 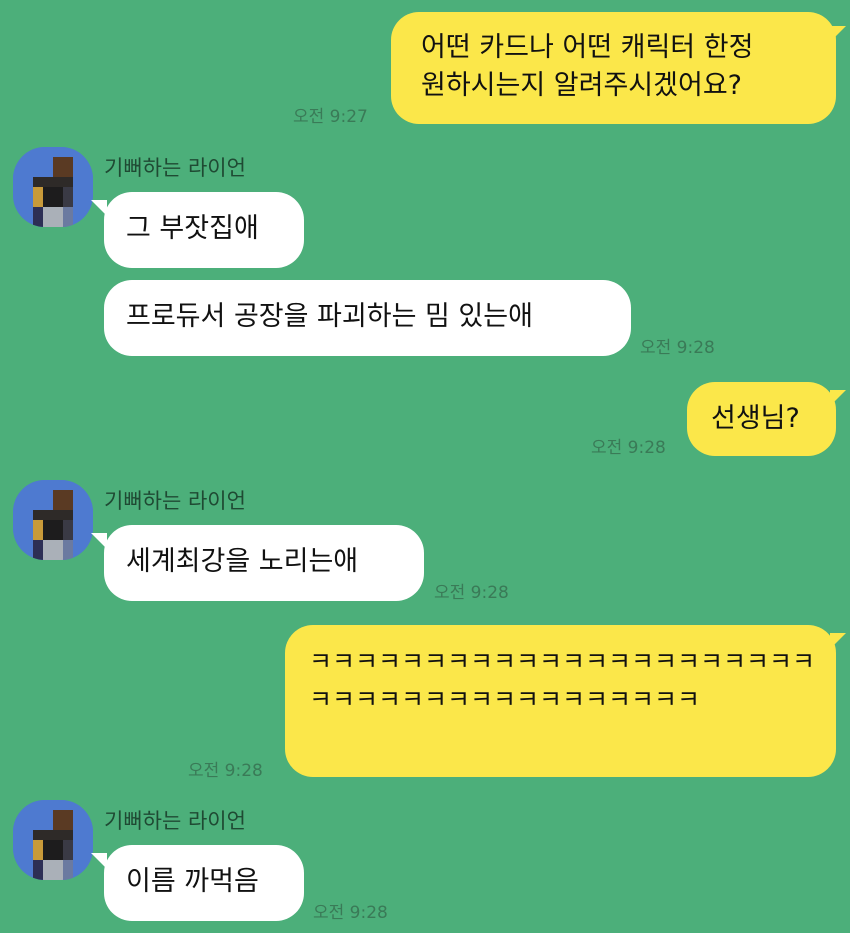 I want to click on their-message-bubble: 세계최강을 노리는애, so click(x=264, y=563).